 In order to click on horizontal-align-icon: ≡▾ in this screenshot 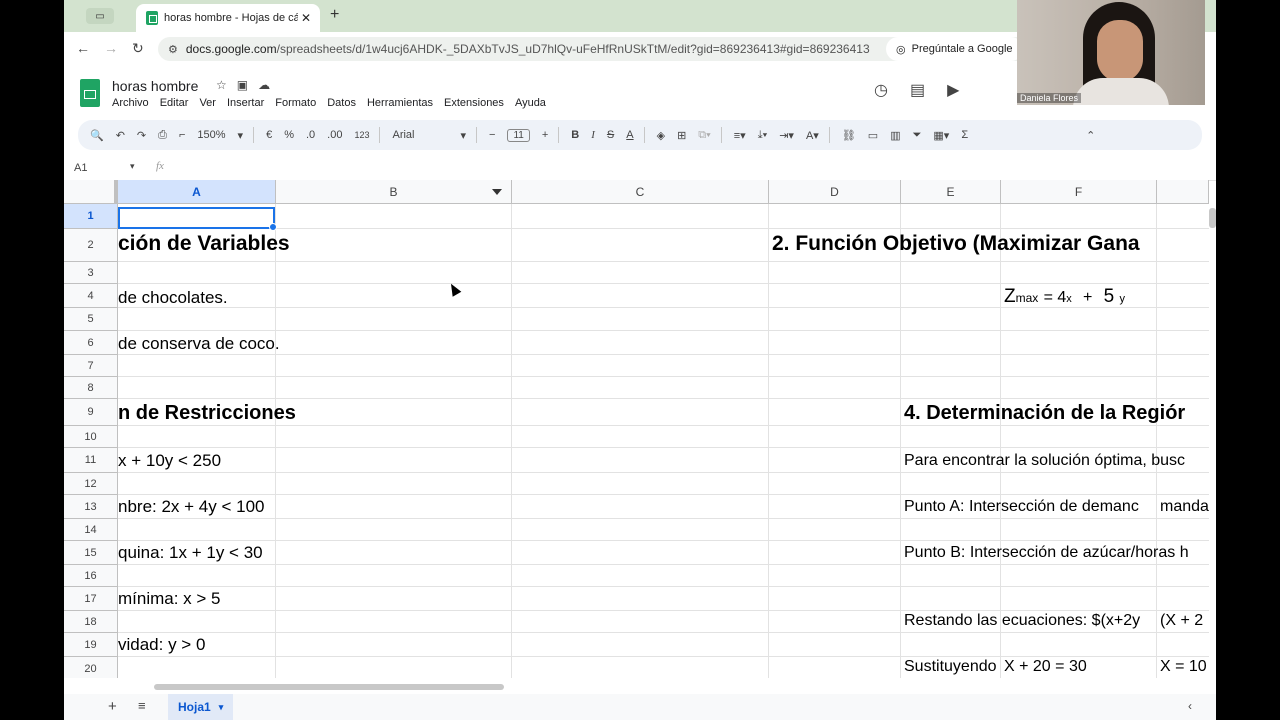, I will do `click(740, 135)`.